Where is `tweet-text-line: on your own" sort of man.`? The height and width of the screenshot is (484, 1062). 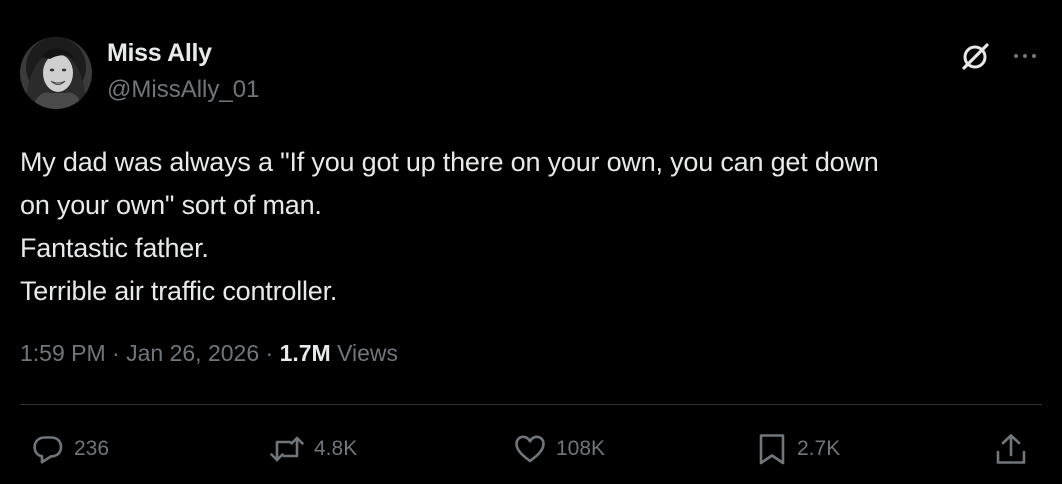 tweet-text-line: on your own" sort of man. is located at coordinates (171, 205).